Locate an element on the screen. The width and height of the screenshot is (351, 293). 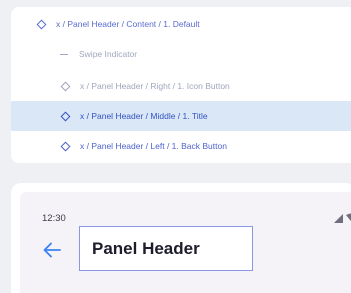
layer-row-middle-title: x / Panel Header / Middle / 1. Title is located at coordinates (181, 116).